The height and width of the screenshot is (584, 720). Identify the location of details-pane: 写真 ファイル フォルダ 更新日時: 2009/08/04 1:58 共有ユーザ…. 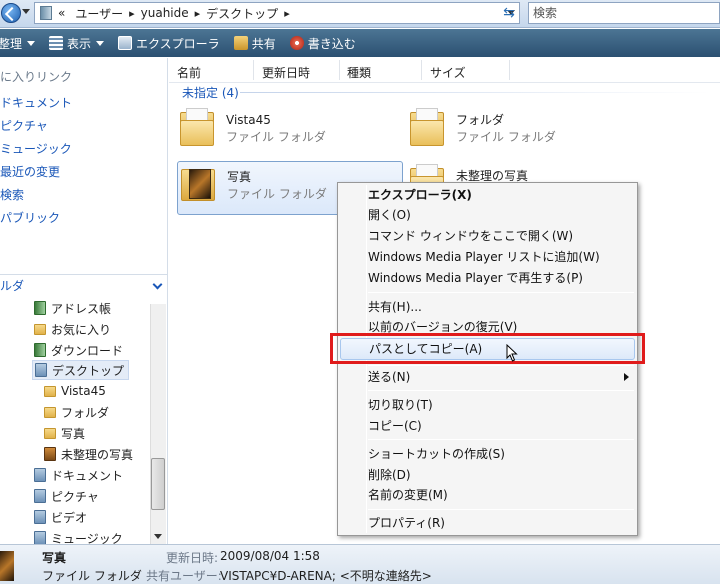
(360, 564).